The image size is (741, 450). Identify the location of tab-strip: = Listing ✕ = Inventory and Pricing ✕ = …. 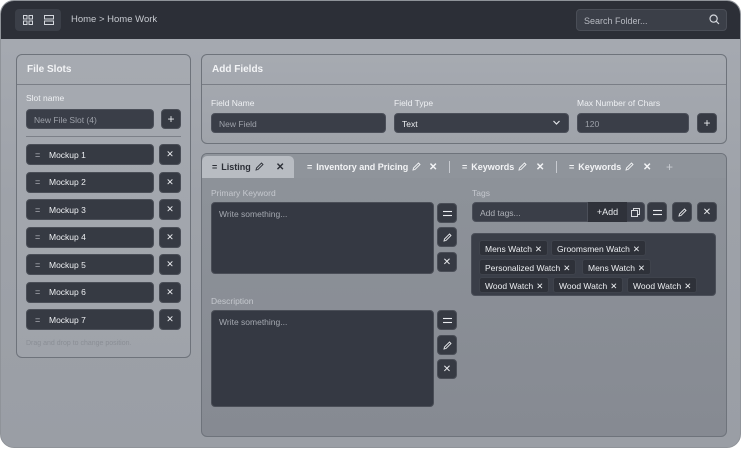
(464, 166).